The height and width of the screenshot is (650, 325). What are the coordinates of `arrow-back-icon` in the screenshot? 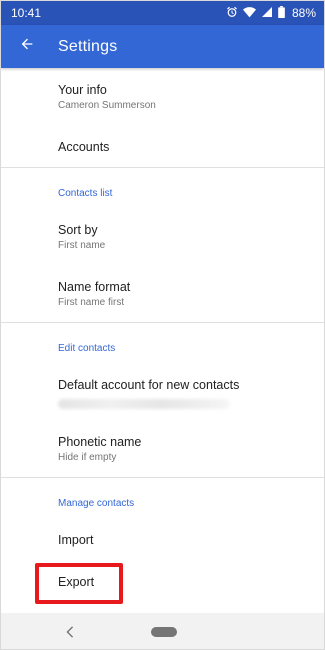 It's located at (27, 46).